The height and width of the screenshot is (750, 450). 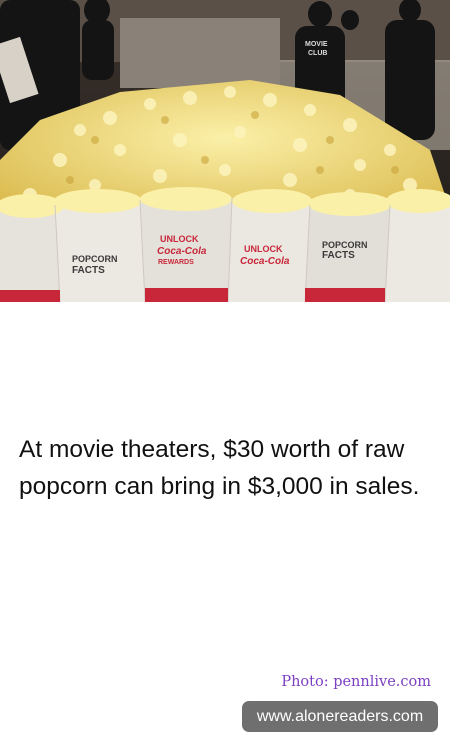 I want to click on bag-text-unlock: UNLOCK, so click(x=179, y=239).